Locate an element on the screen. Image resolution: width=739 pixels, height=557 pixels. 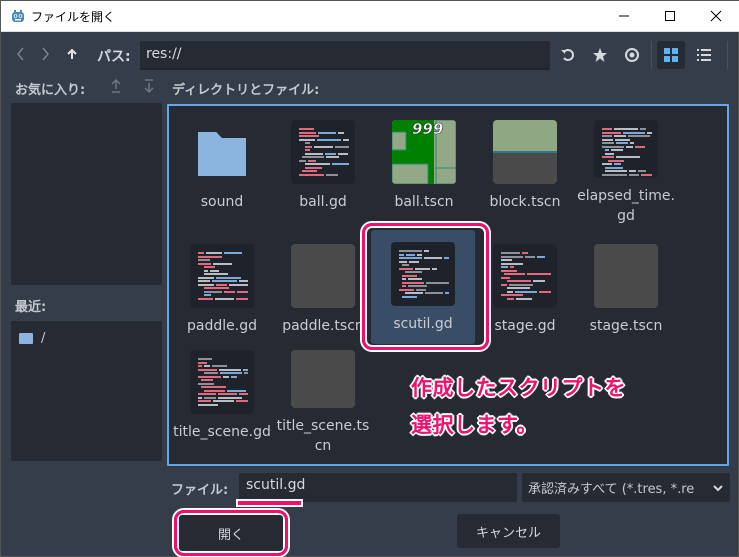
open-button: 開く is located at coordinates (231, 533).